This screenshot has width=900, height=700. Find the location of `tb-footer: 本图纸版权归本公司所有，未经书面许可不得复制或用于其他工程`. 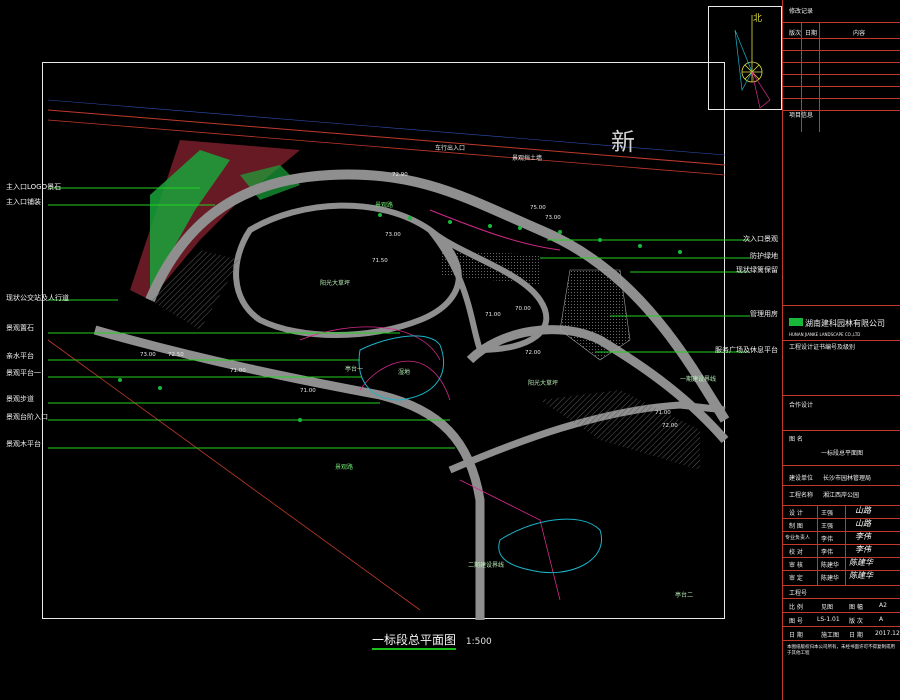

tb-footer: 本图纸版权归本公司所有，未经书面许可不得复制或用于其他工程 is located at coordinates (841, 650).